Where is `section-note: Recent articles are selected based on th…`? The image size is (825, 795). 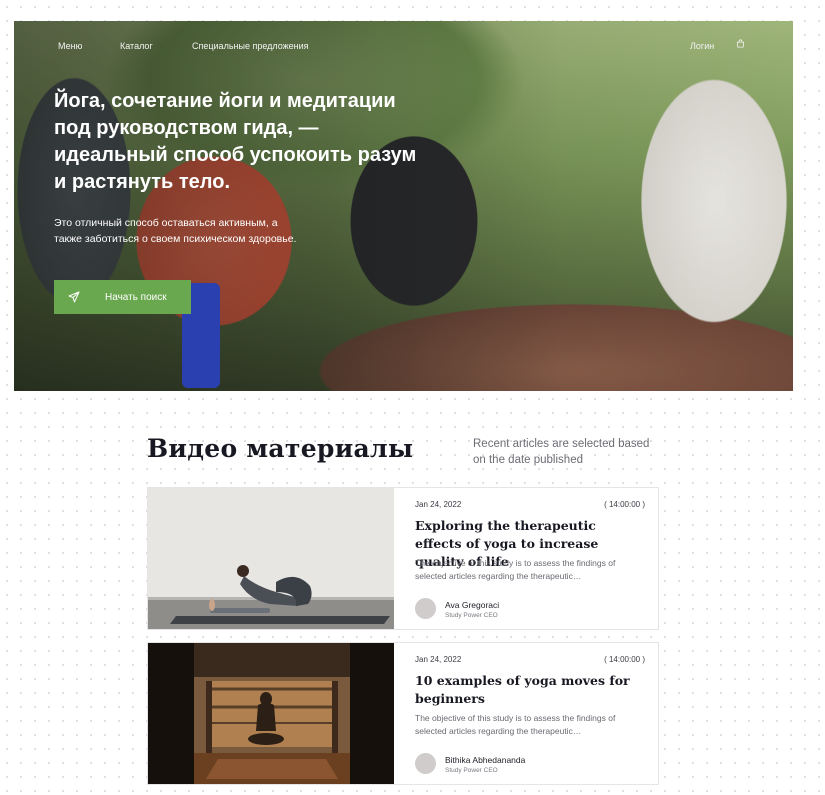 section-note: Recent articles are selected based on th… is located at coordinates (561, 452).